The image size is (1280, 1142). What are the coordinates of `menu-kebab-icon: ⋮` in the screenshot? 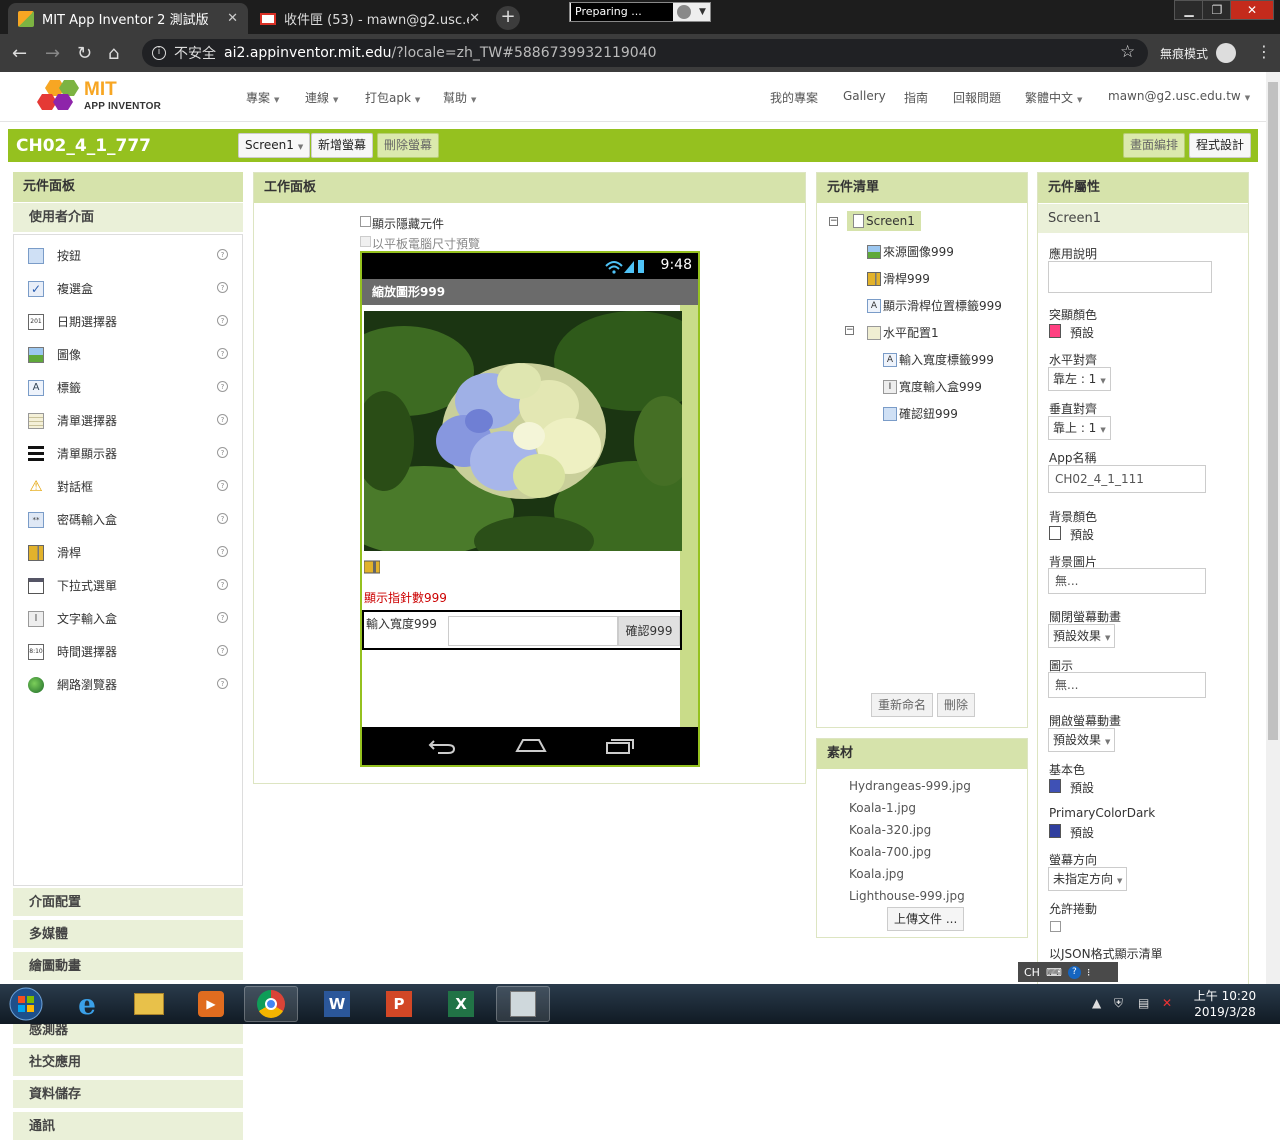 It's located at (1264, 51).